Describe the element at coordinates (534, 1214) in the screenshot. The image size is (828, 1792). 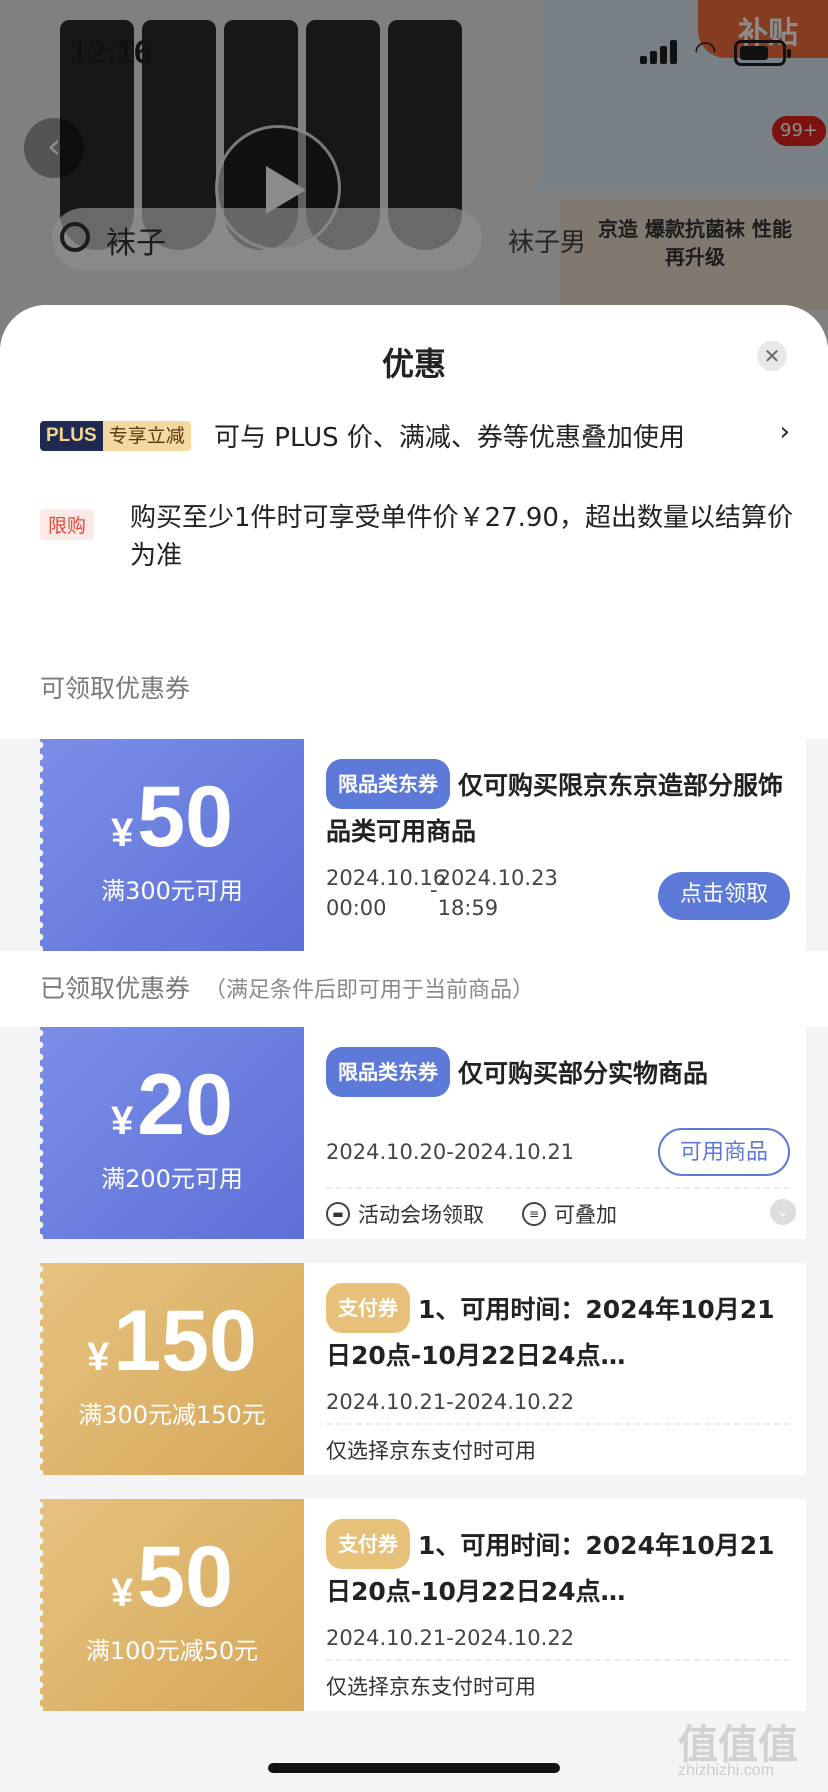
I see `stack-icon: ≡` at that location.